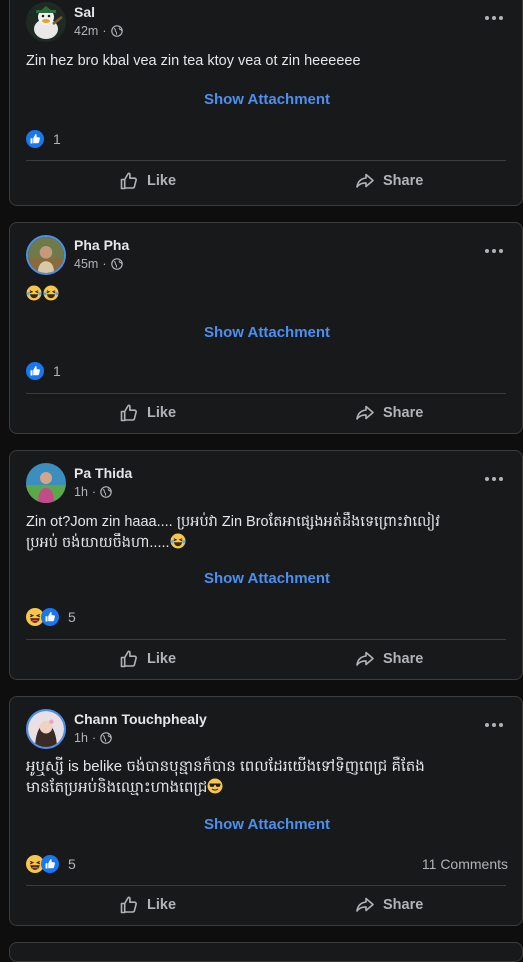 Image resolution: width=523 pixels, height=962 pixels. I want to click on comments-count-link: 11 Comments, so click(465, 864).